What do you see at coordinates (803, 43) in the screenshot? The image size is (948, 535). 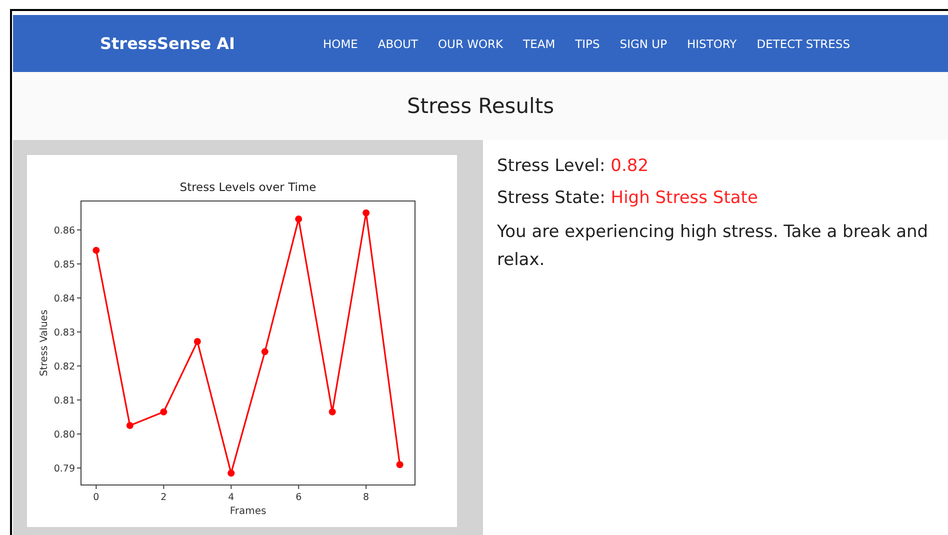 I see `nav-link: DETECT STRESS` at bounding box center [803, 43].